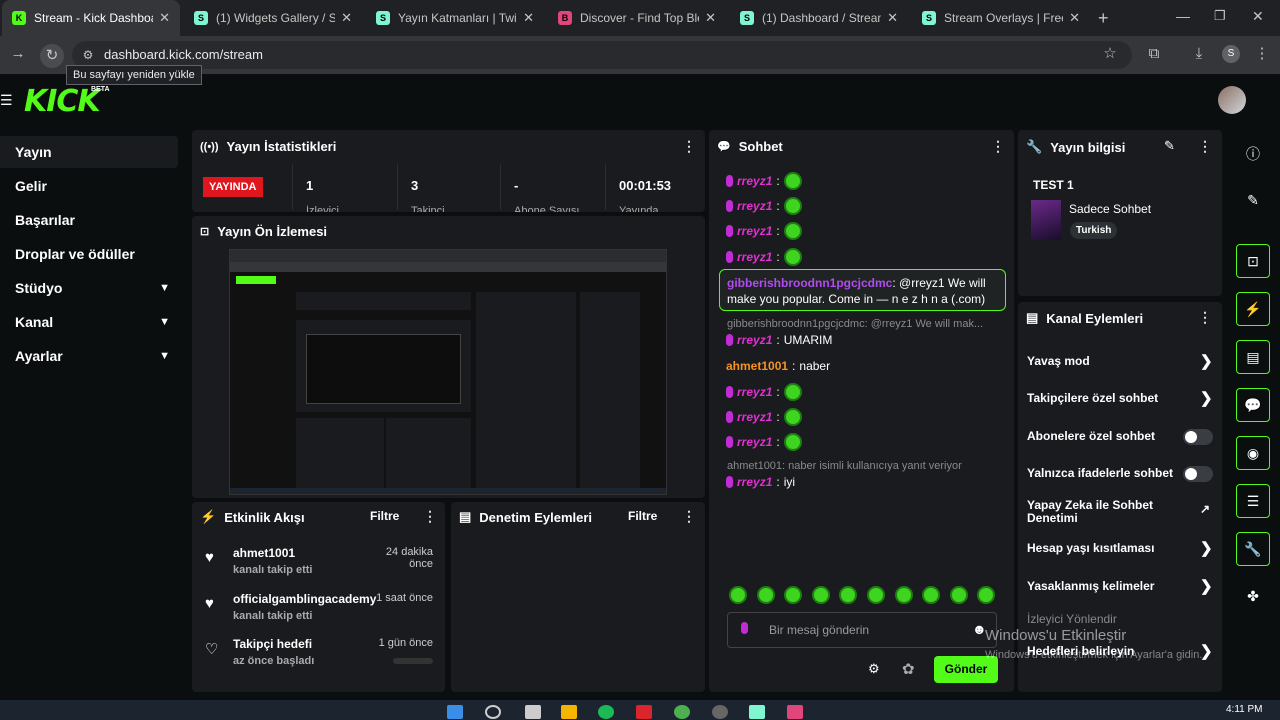  What do you see at coordinates (644, 712) in the screenshot?
I see `app-red-icon` at bounding box center [644, 712].